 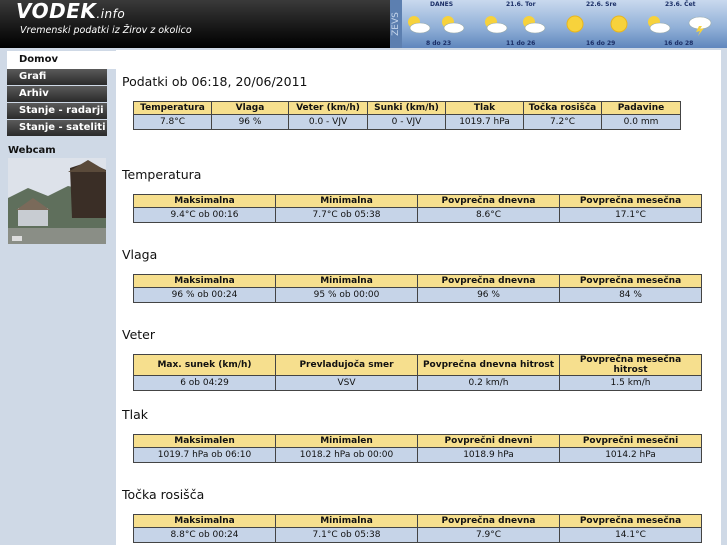 I want to click on table-row: 6 ob 04:29 VSV 0.2 km/h 1.5 km/h, so click(x=417, y=383).